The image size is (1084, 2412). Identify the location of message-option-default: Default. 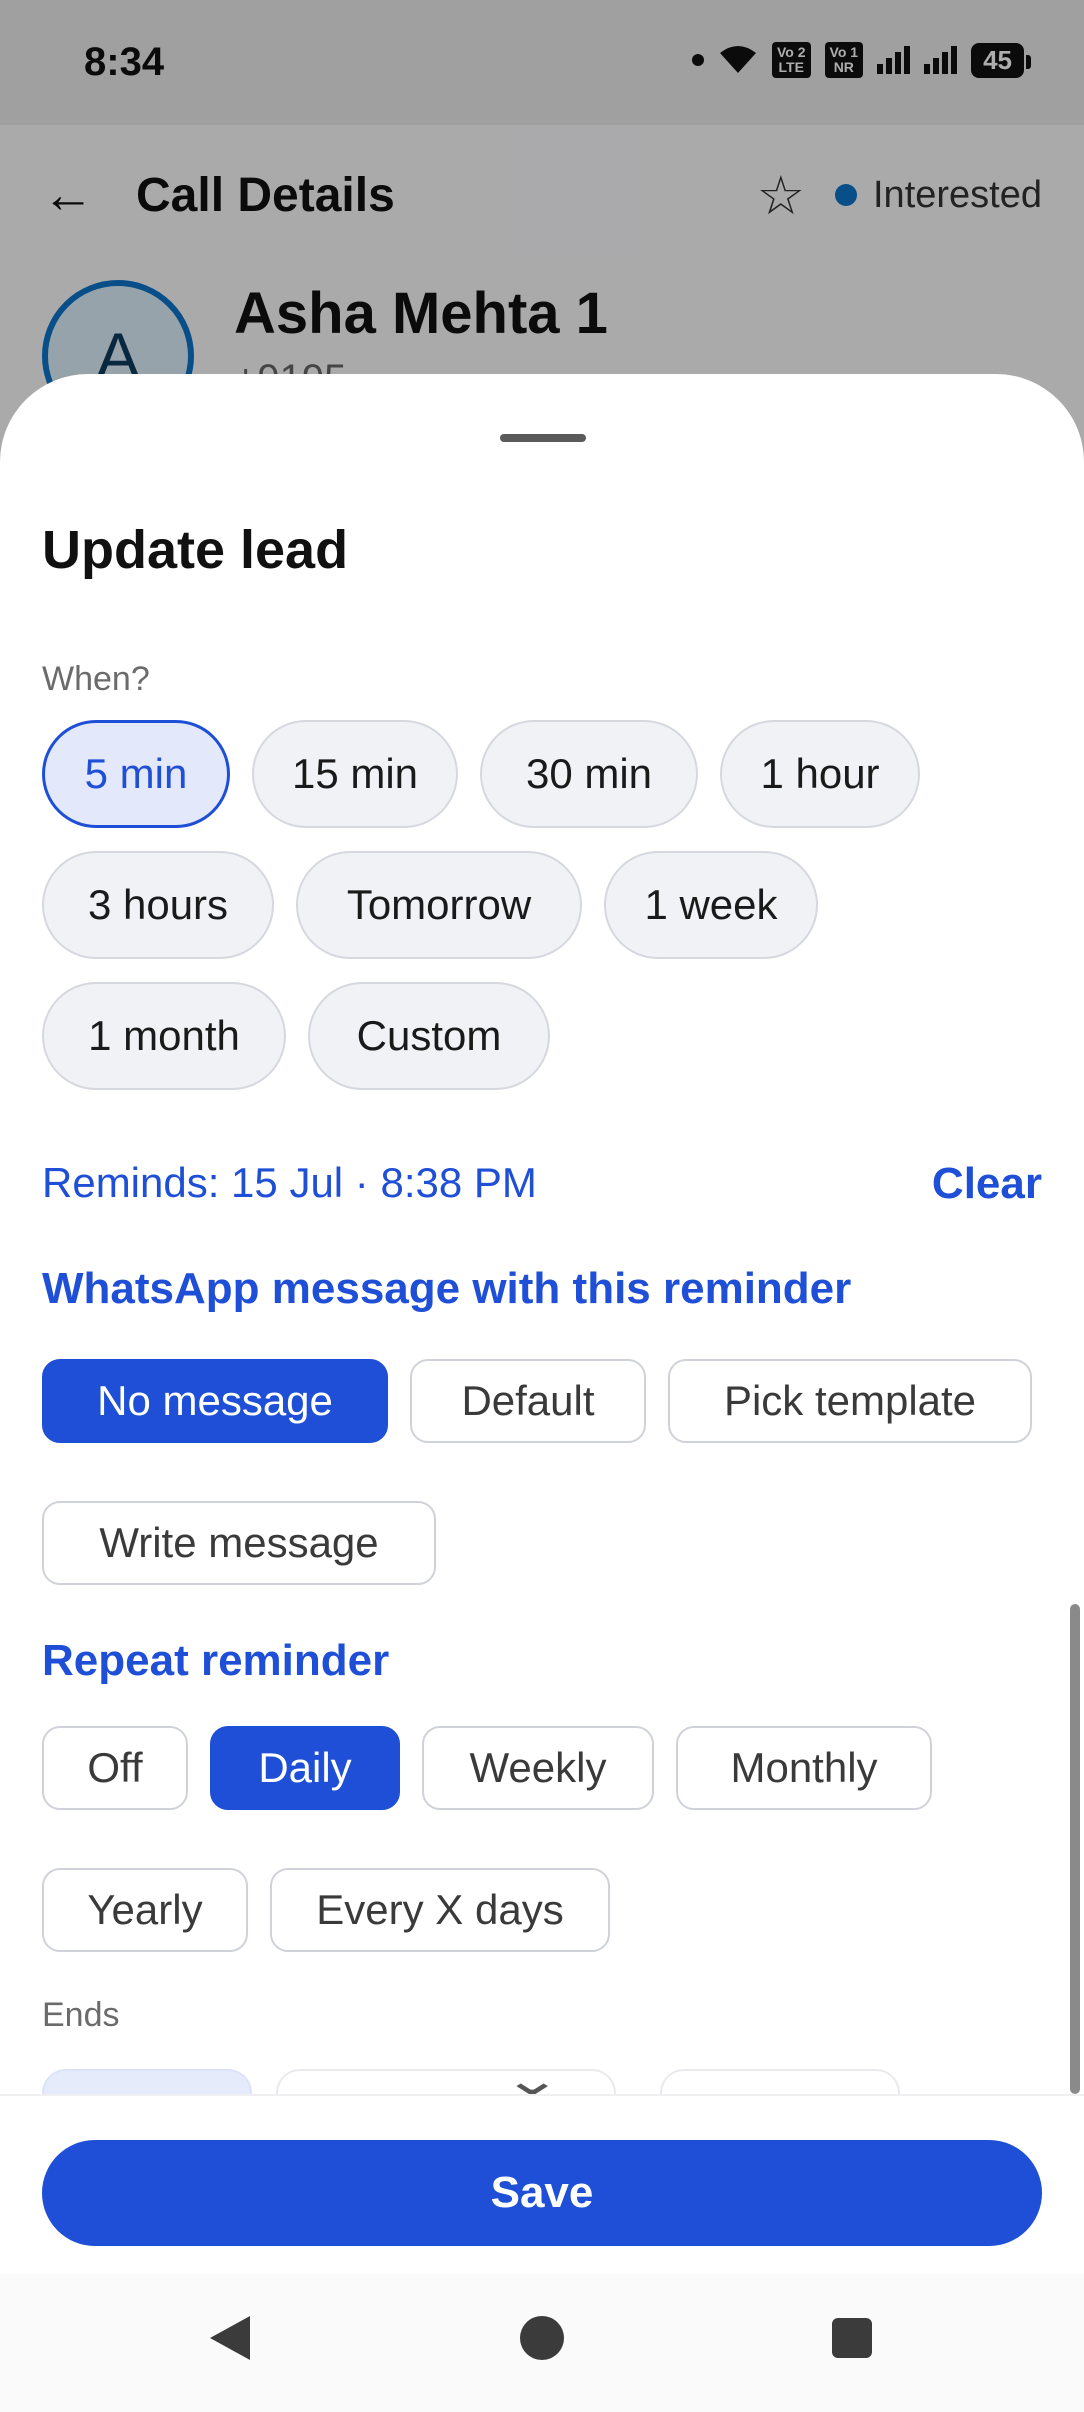
(528, 1401).